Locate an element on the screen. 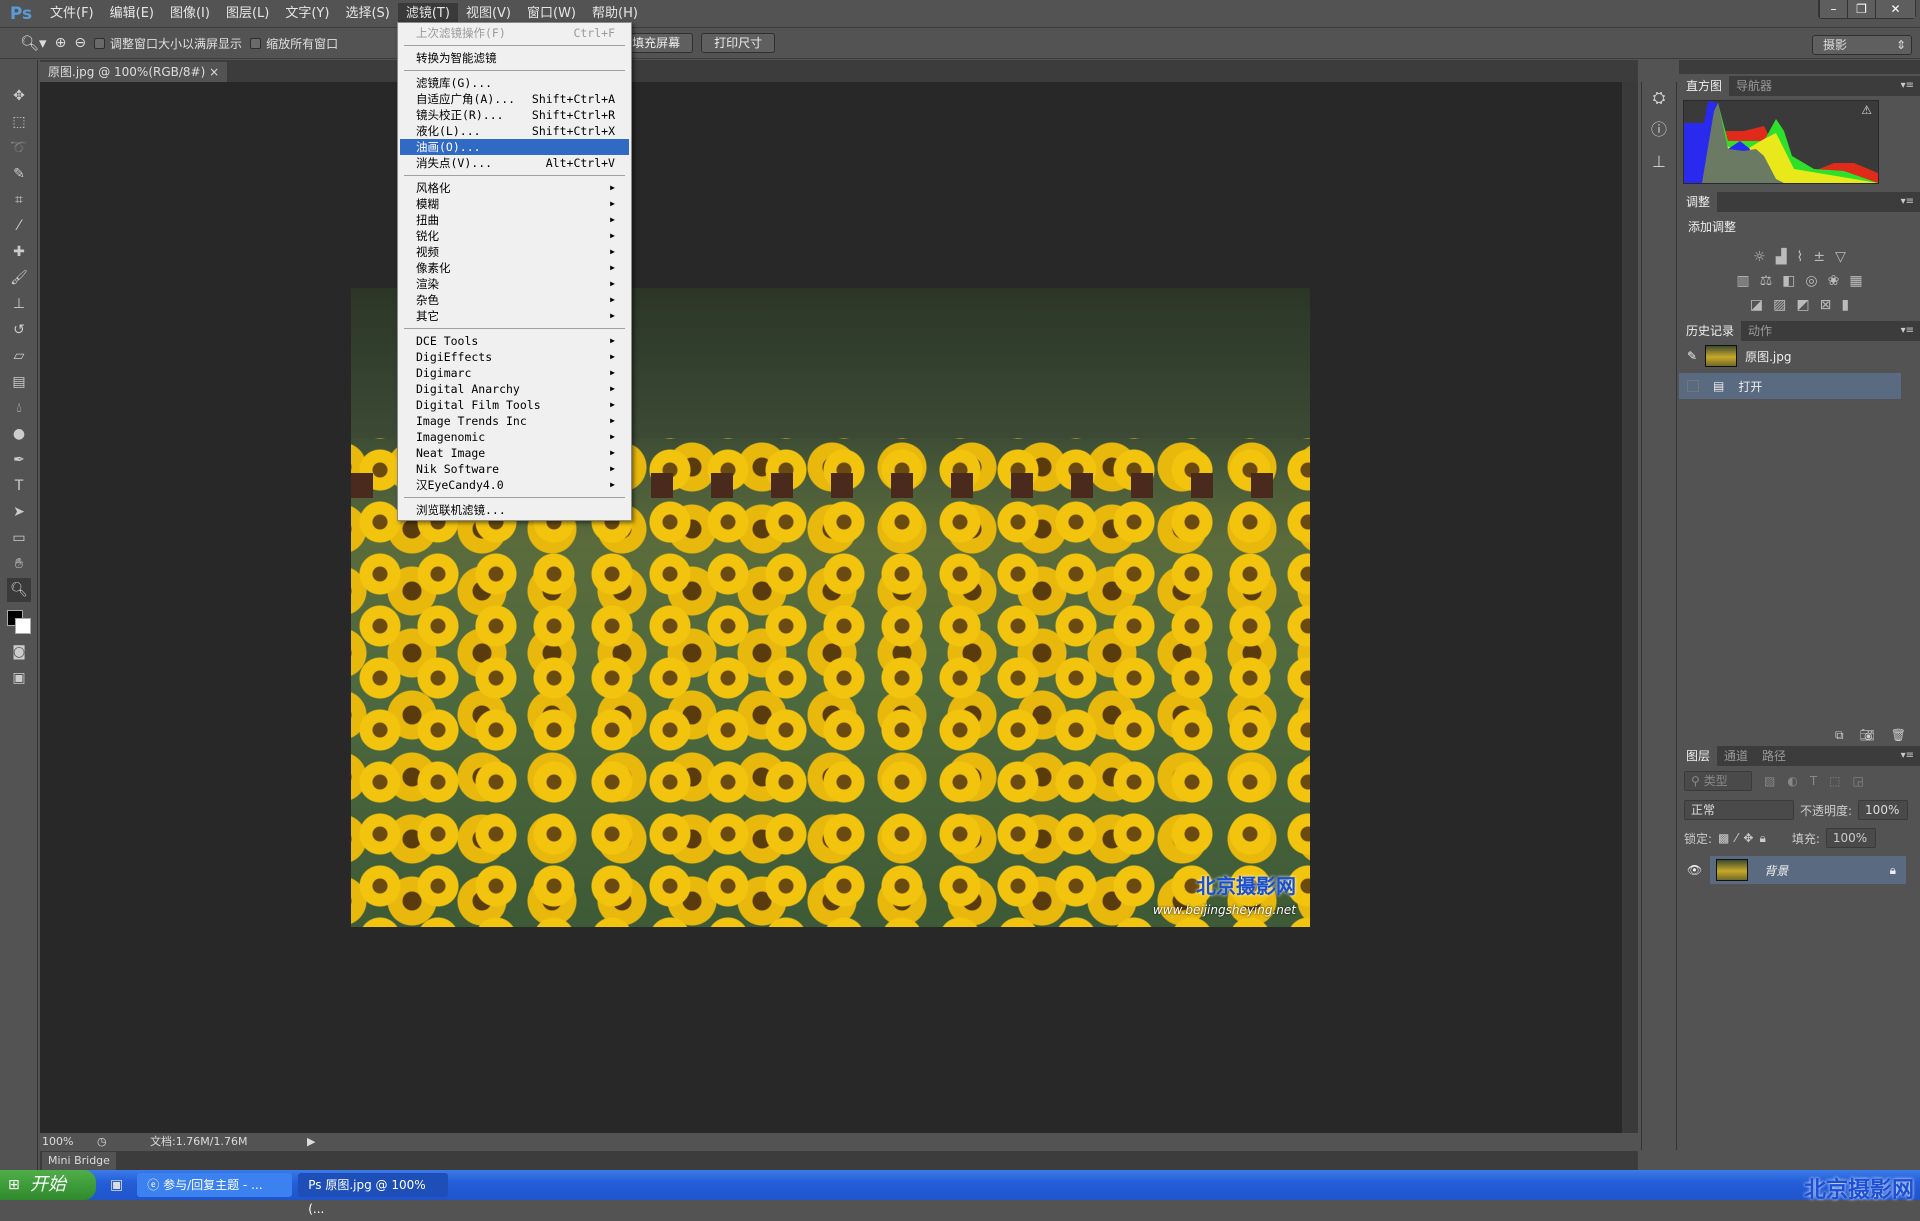 The height and width of the screenshot is (1221, 1920). zoom-out-icon: ⊖ is located at coordinates (80, 43).